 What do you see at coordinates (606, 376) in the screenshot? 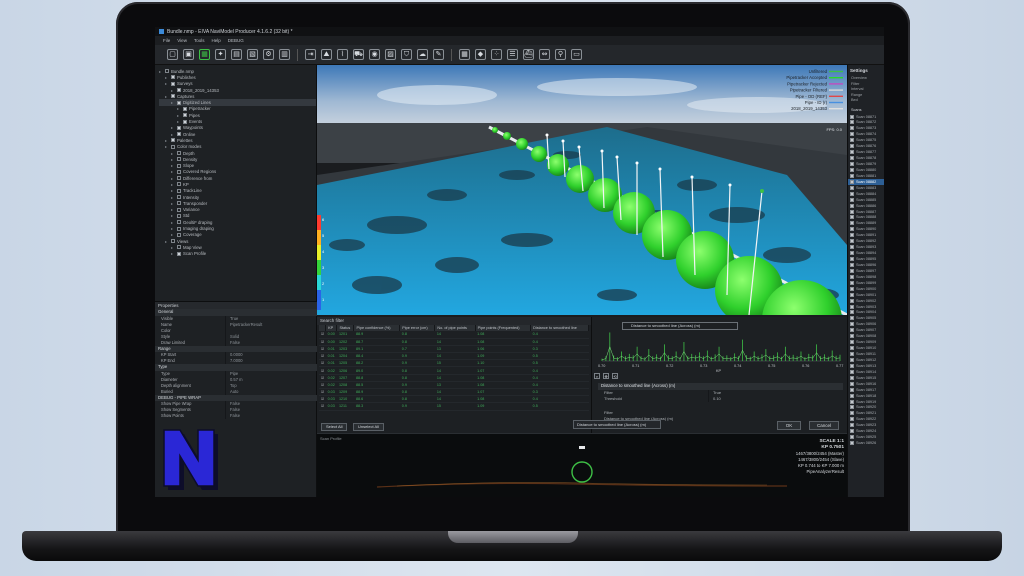
I see `pan-icon: ✥` at bounding box center [606, 376].